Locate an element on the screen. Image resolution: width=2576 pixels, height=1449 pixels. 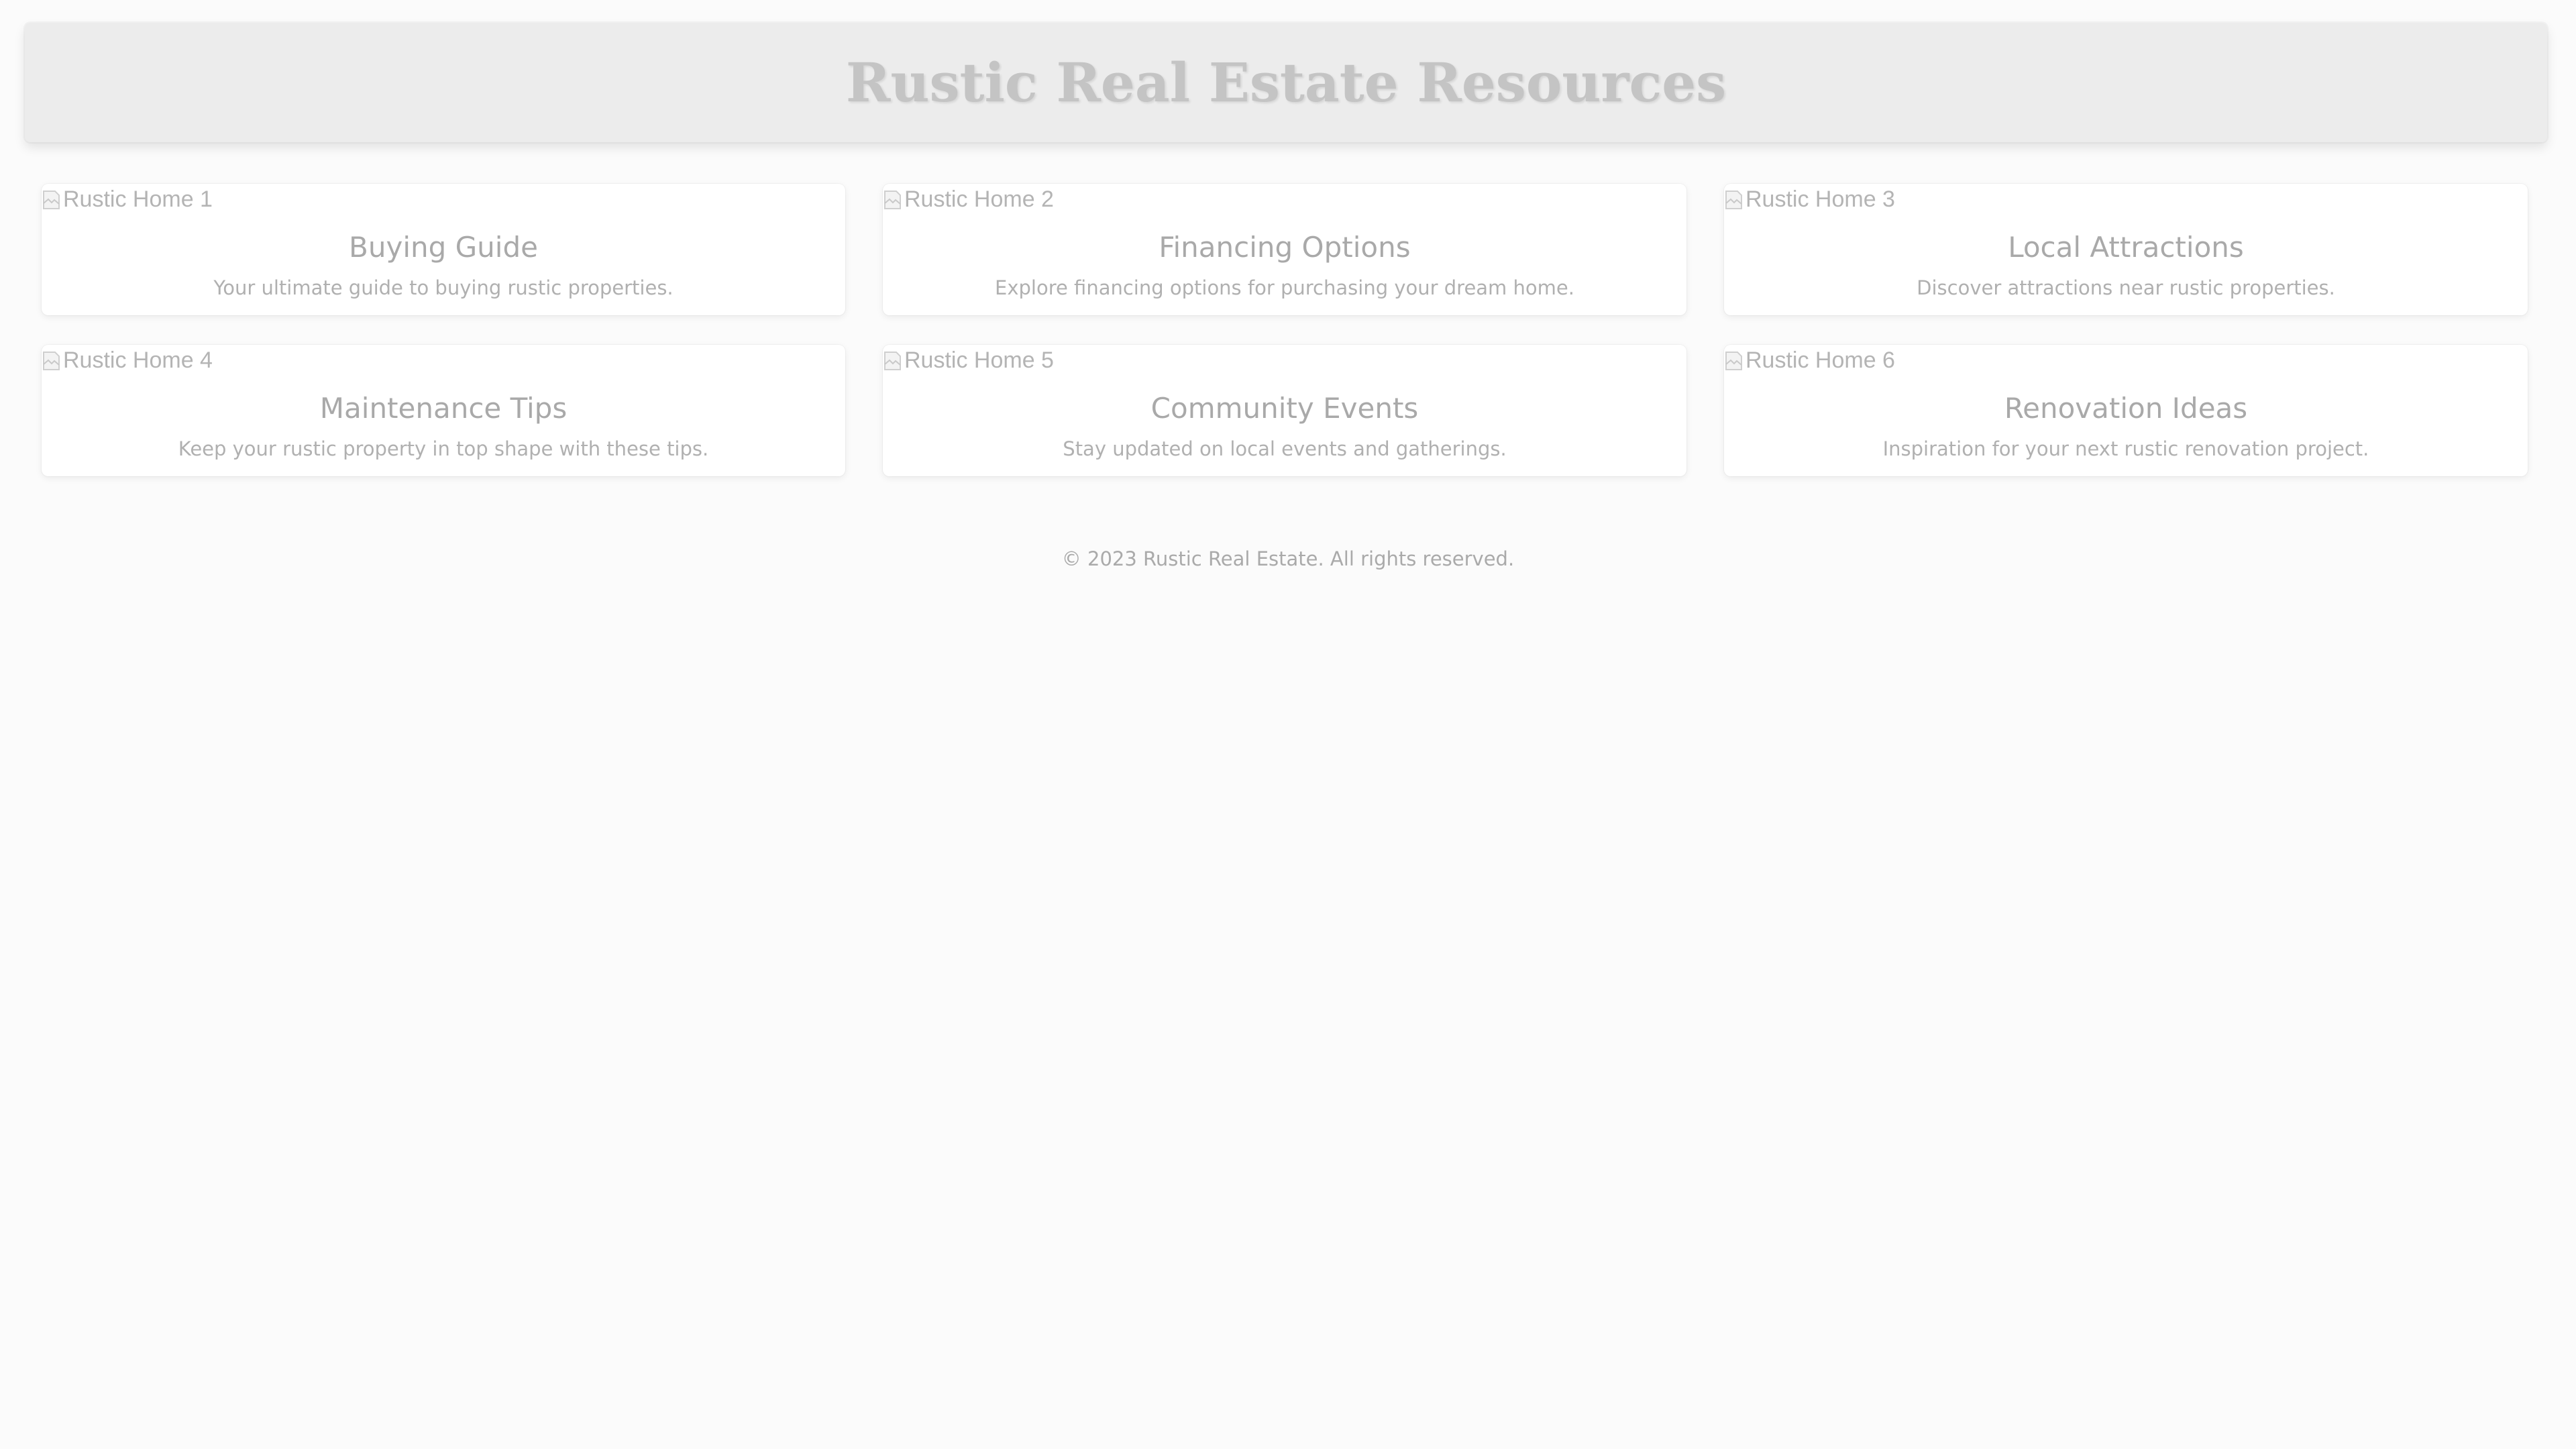
card-title: Community Events is located at coordinates (1284, 408).